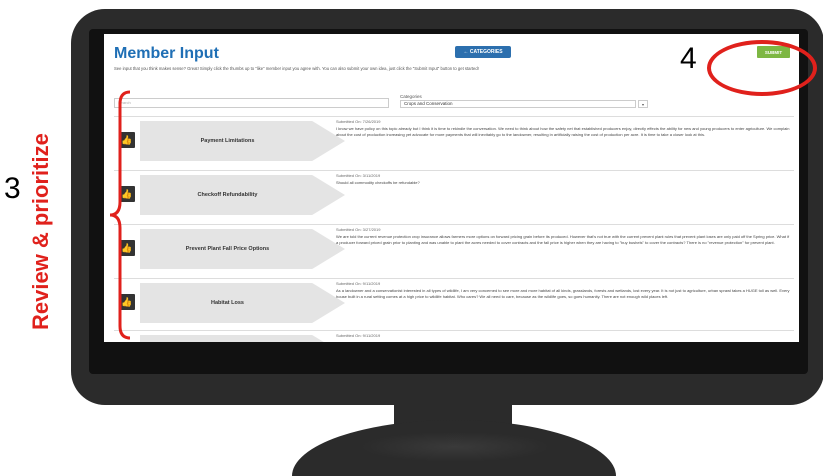  Describe the element at coordinates (12, 188) in the screenshot. I see `step-3-label: 3` at that location.